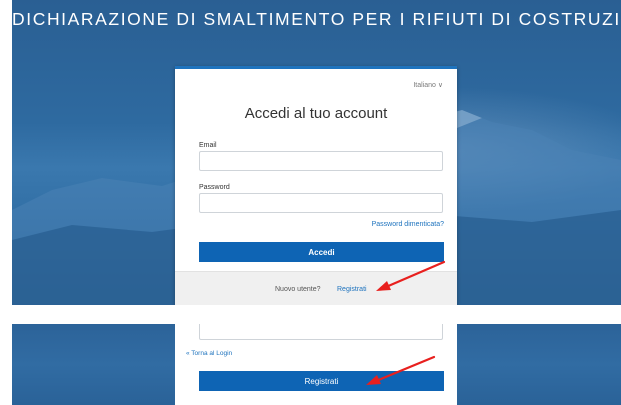 The height and width of the screenshot is (405, 621). I want to click on login-title: Accedi al tuo account, so click(316, 113).